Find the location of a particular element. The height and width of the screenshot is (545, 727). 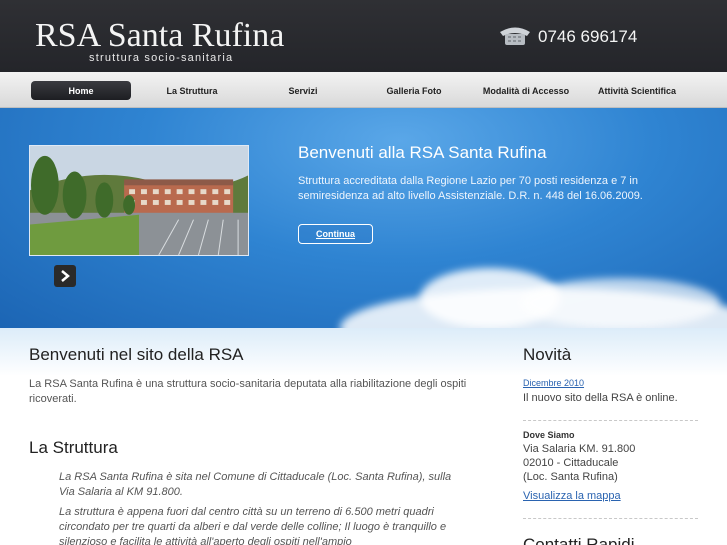

section-title-la-struttura: La Struttura is located at coordinates (73, 447).